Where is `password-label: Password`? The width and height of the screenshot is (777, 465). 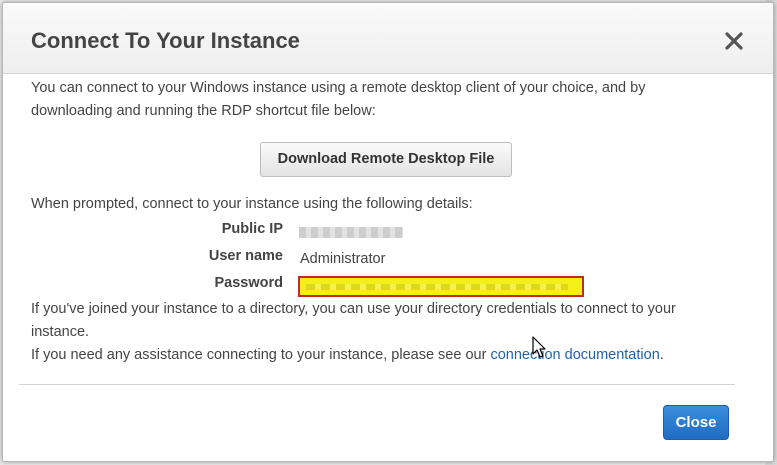 password-label: Password is located at coordinates (249, 283).